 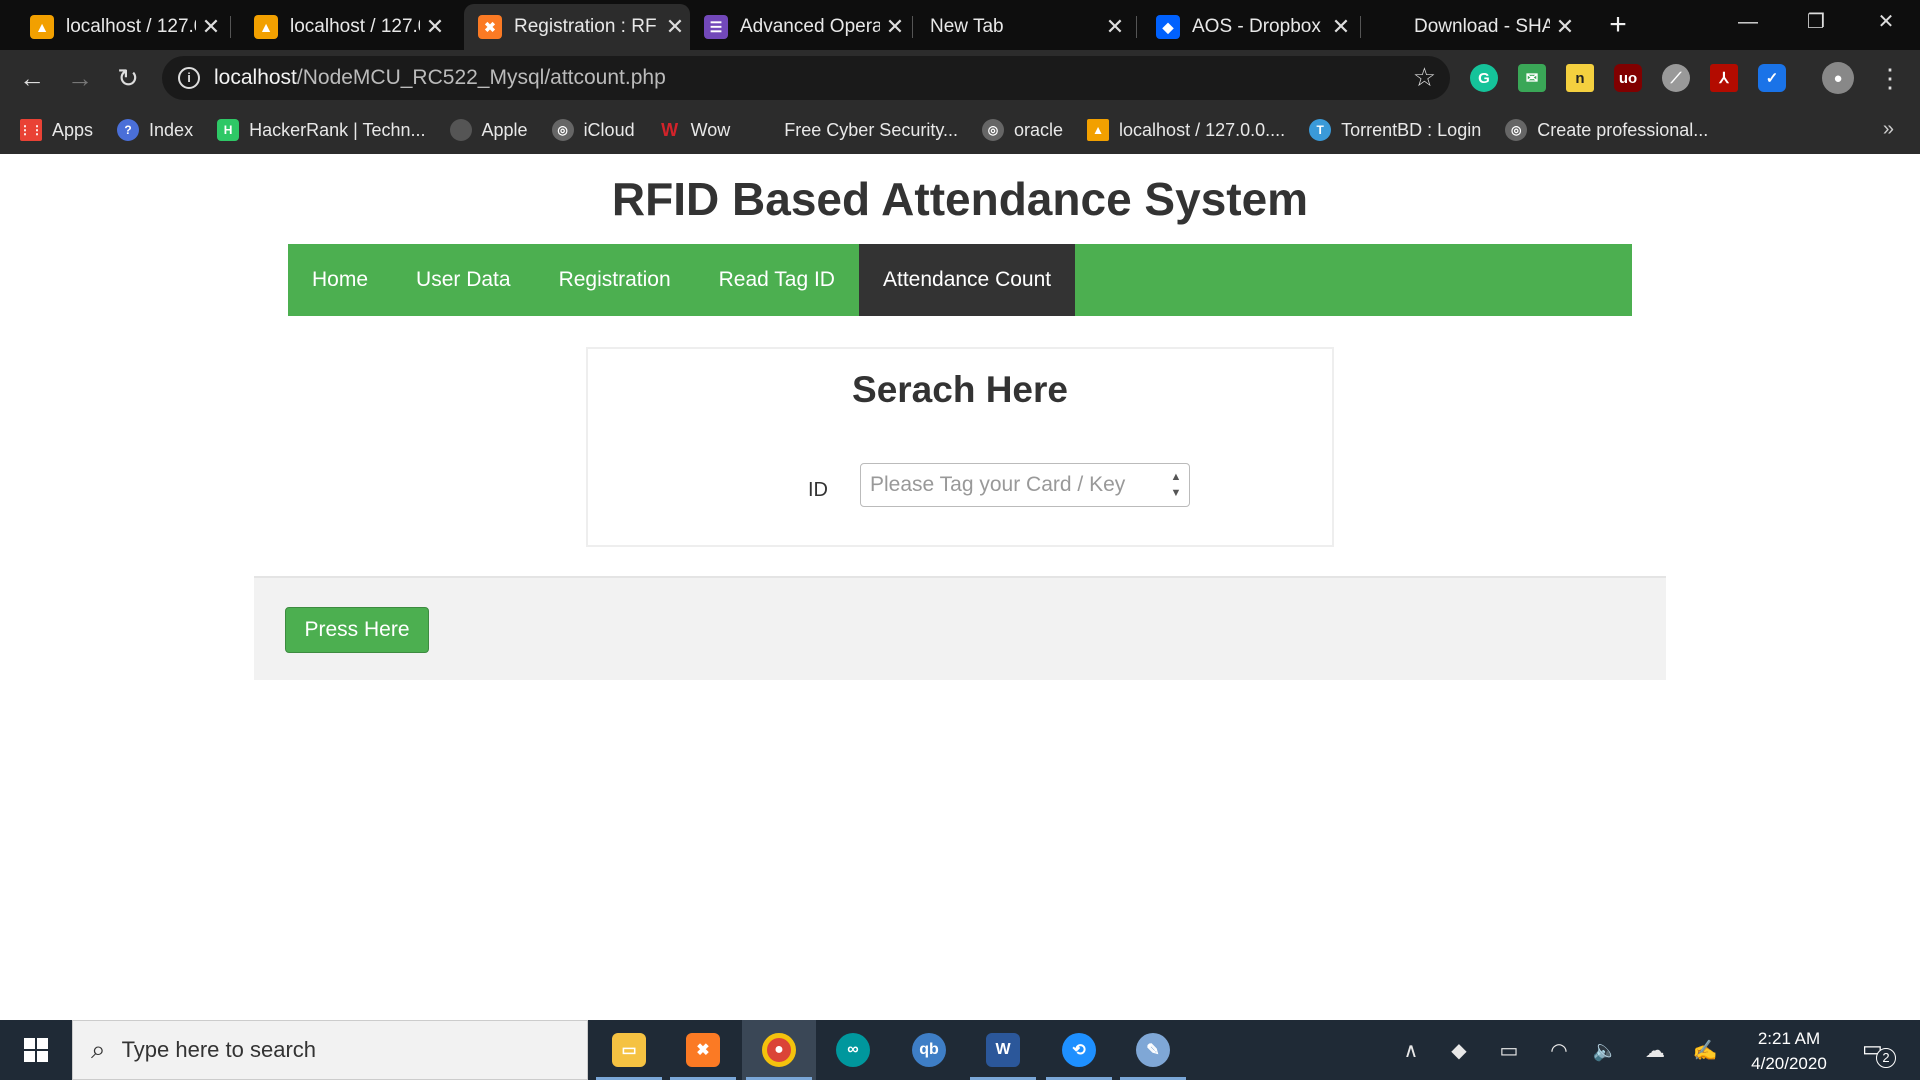 I want to click on wifi-icon: ◠, so click(x=1559, y=1050).